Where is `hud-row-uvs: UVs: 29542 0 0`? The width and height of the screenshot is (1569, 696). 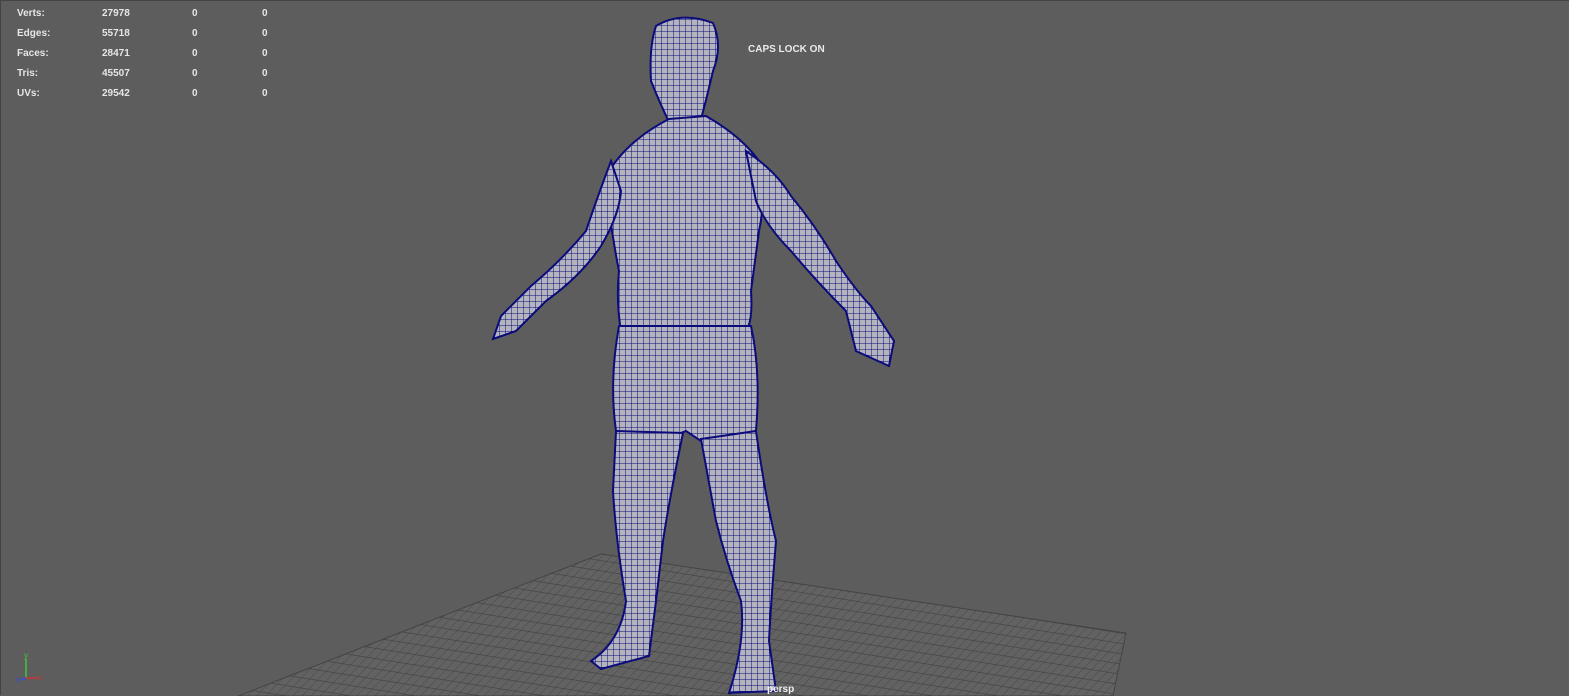 hud-row-uvs: UVs: 29542 0 0 is located at coordinates (159, 93).